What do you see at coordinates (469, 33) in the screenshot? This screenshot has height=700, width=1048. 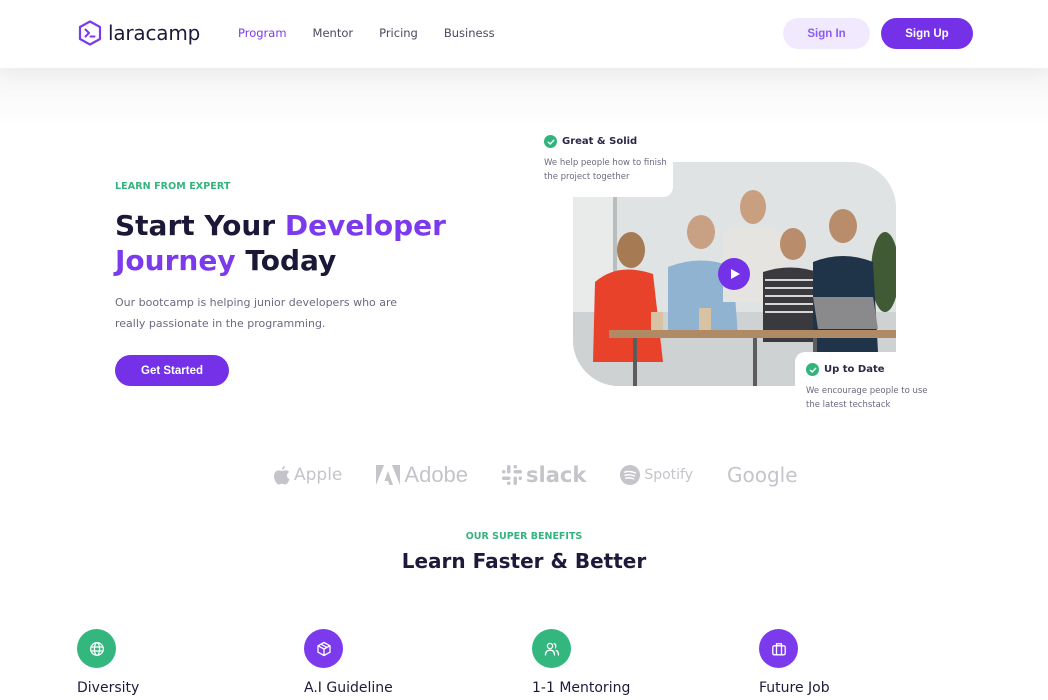 I see `nav-link-business: Business` at bounding box center [469, 33].